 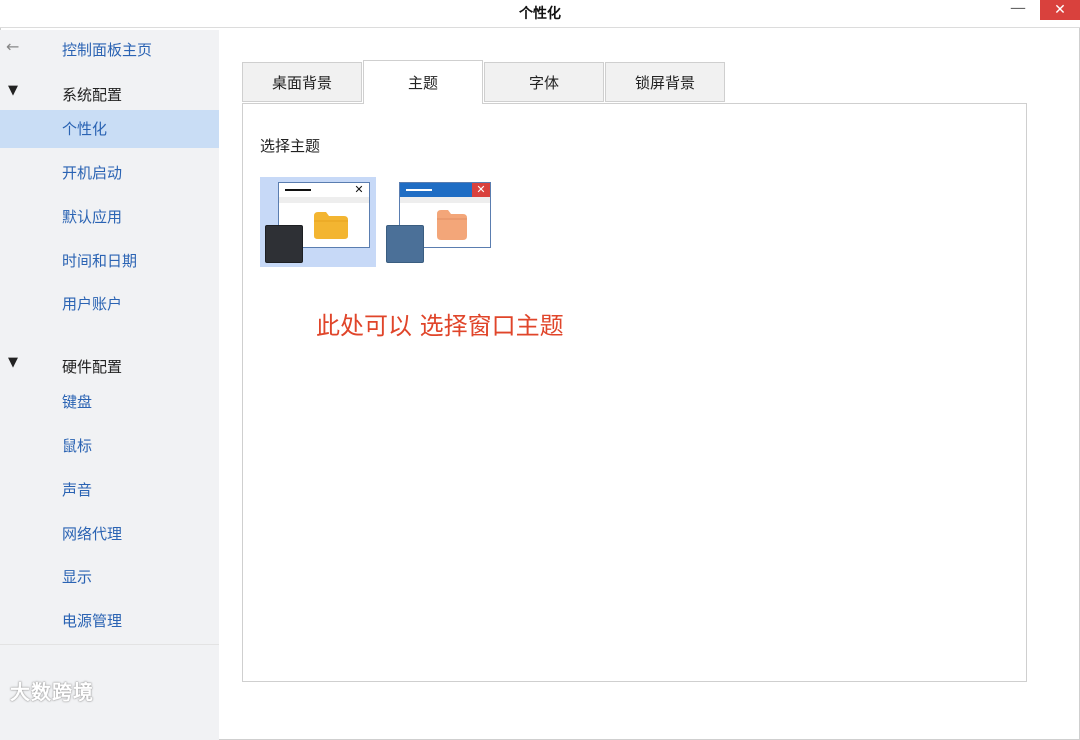 What do you see at coordinates (92, 534) in the screenshot?
I see `sidebar-item-label: 网络代理` at bounding box center [92, 534].